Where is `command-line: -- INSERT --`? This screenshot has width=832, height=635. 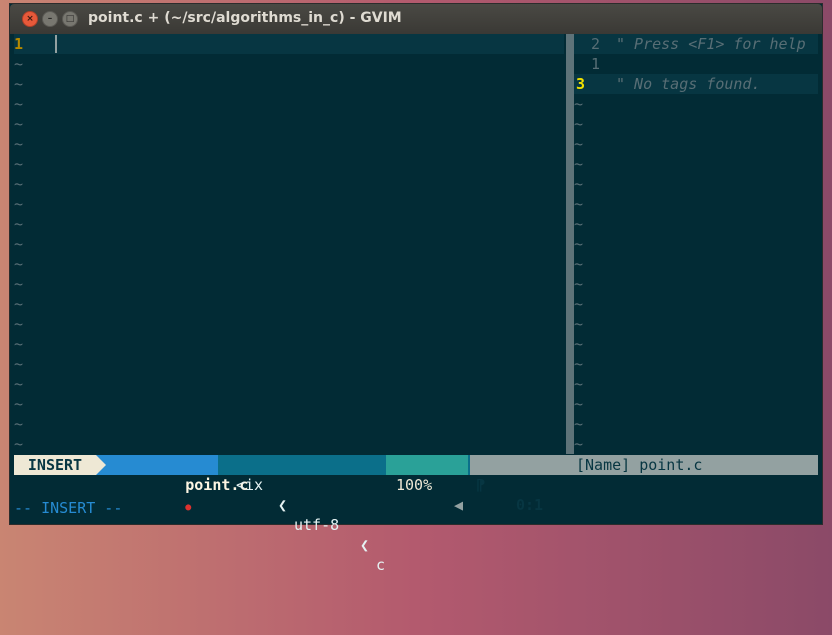 command-line: -- INSERT -- is located at coordinates (68, 508).